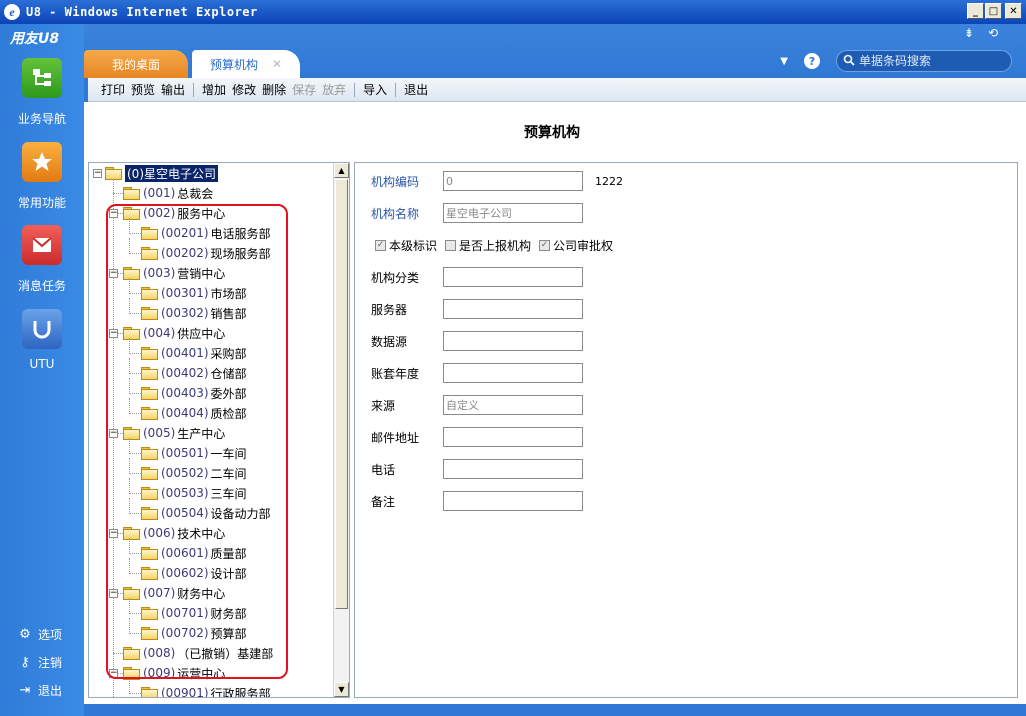 This screenshot has width=1026, height=716. What do you see at coordinates (513, 501) in the screenshot?
I see `remarks-input` at bounding box center [513, 501].